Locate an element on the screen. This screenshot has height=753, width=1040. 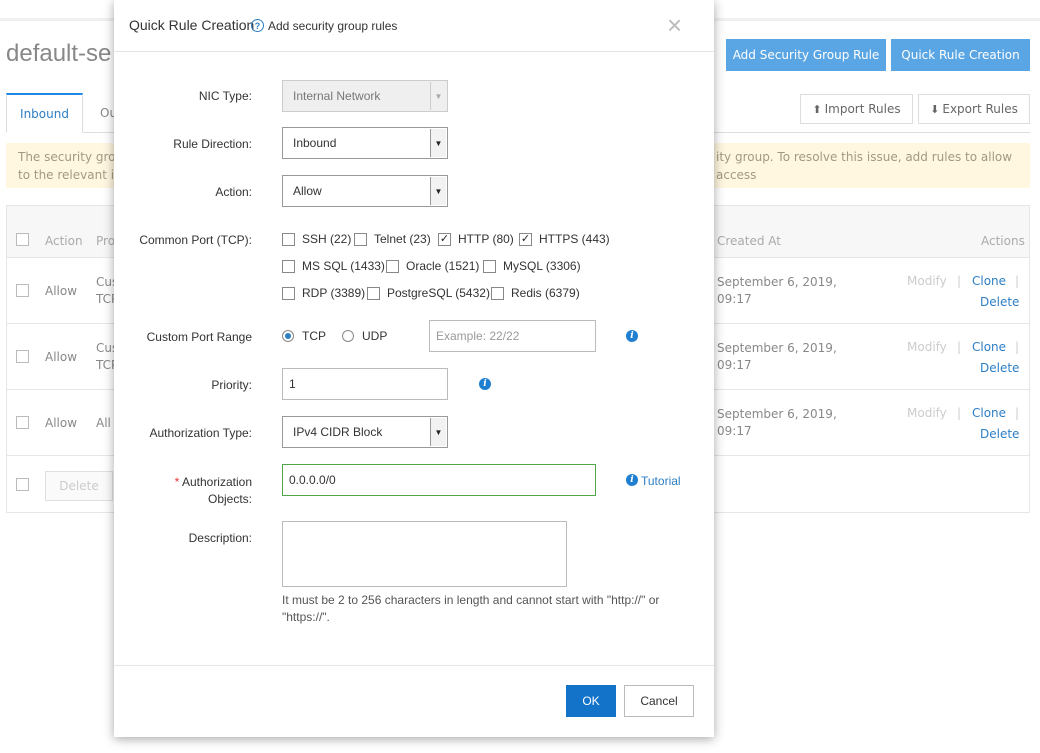
quick-rule-creation-button: Quick Rule Creation is located at coordinates (960, 55).